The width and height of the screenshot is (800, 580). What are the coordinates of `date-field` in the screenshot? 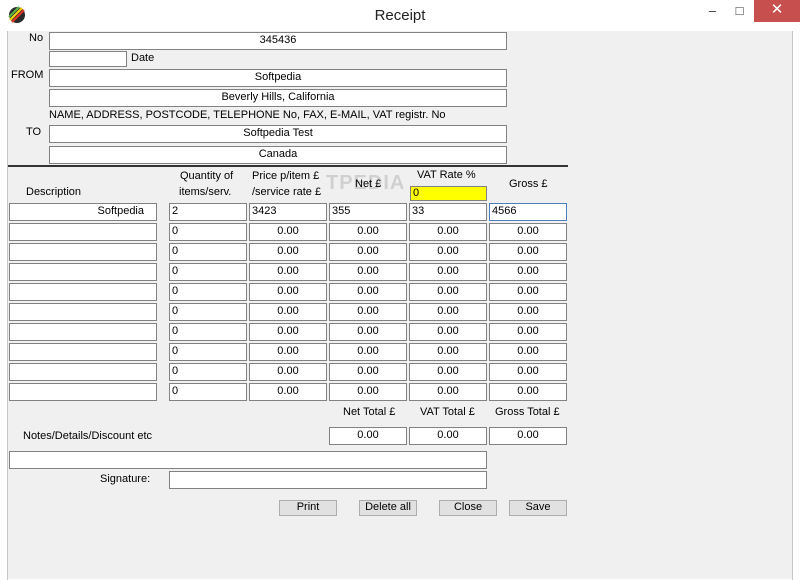 It's located at (88, 59).